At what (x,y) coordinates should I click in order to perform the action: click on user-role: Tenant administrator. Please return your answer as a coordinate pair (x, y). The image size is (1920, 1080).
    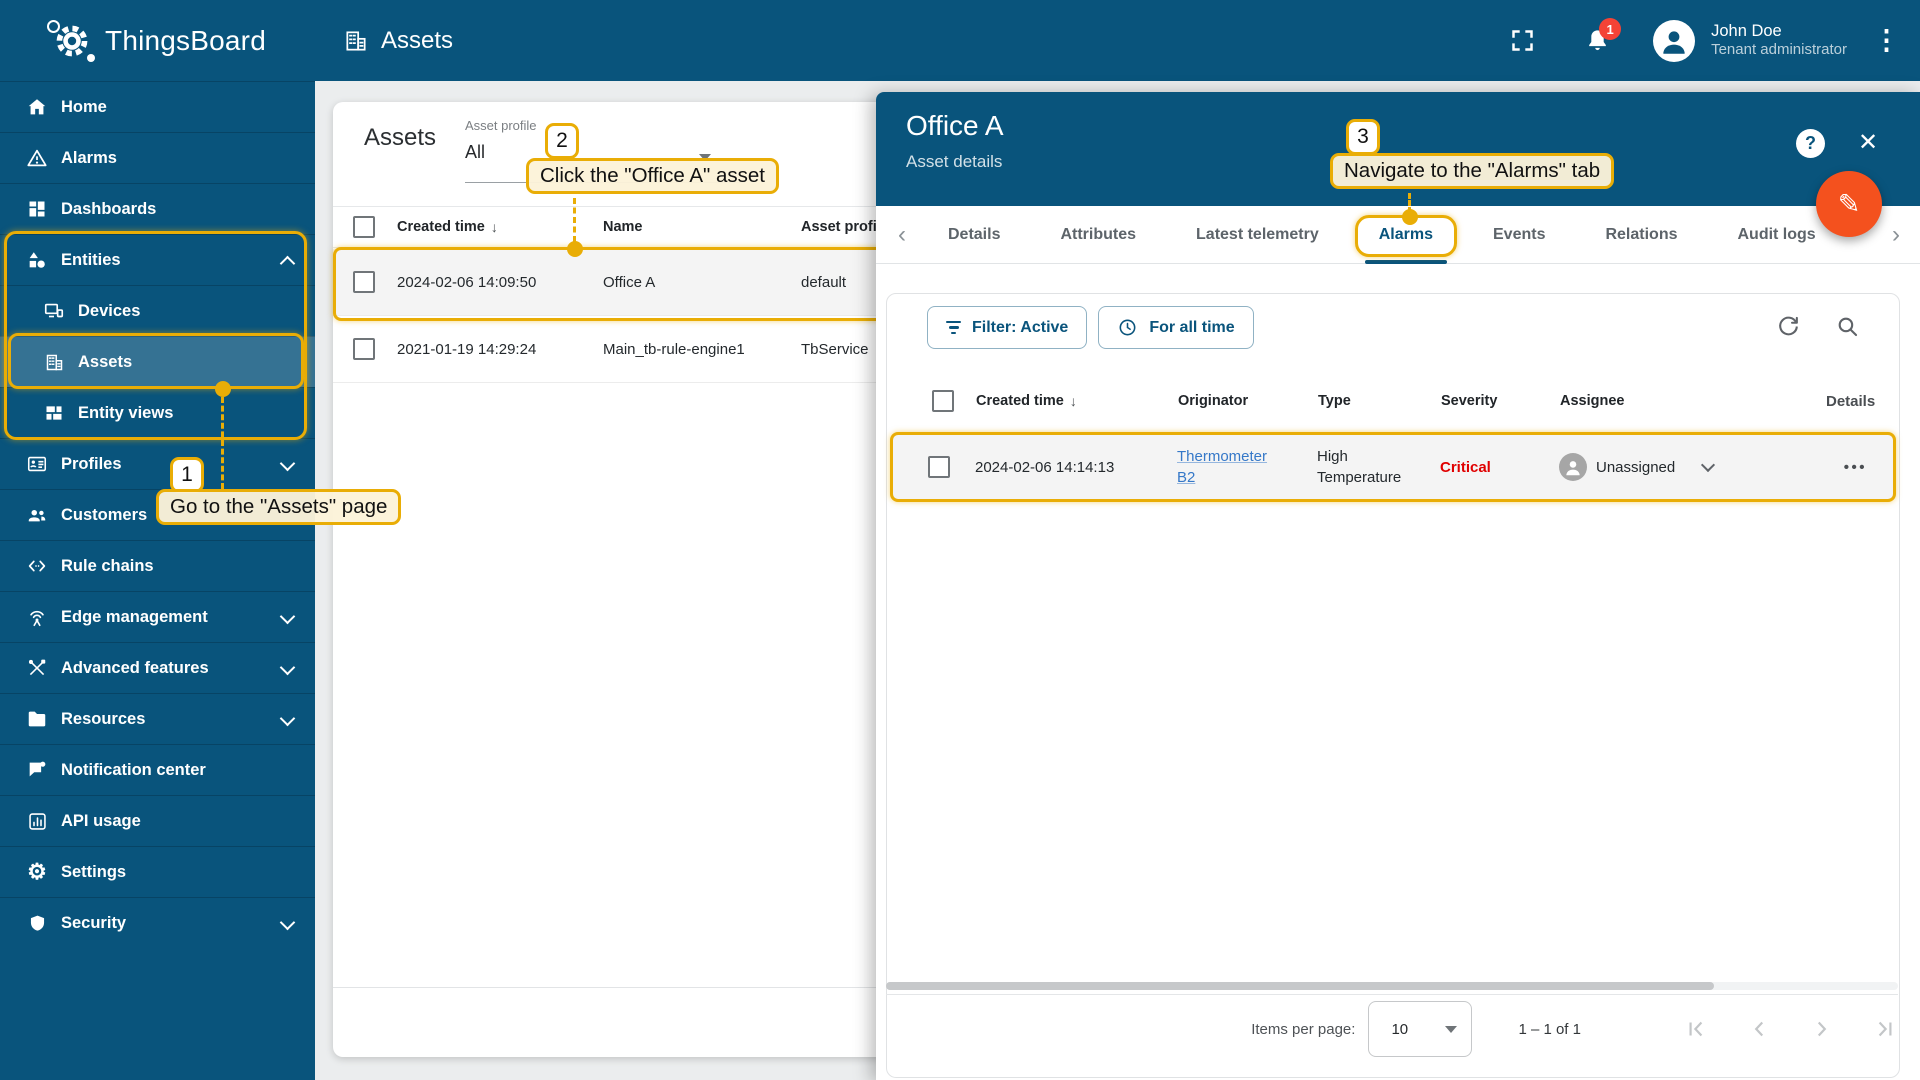
    Looking at the image, I should click on (1779, 50).